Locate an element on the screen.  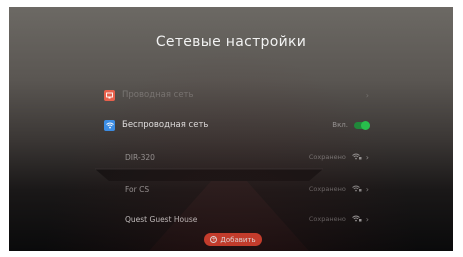
network-ssid: DIR-320 is located at coordinates (140, 157).